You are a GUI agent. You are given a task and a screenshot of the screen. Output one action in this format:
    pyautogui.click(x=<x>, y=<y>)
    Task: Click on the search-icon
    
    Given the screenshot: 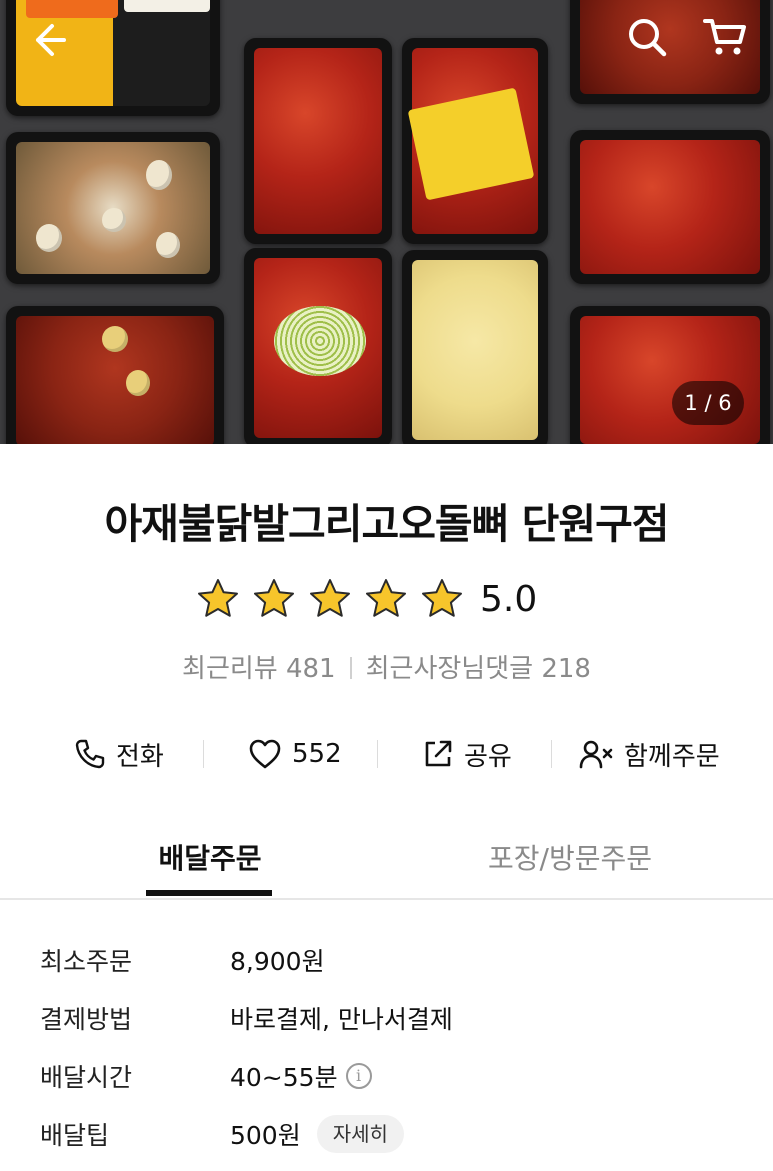 What is the action you would take?
    pyautogui.click(x=648, y=38)
    